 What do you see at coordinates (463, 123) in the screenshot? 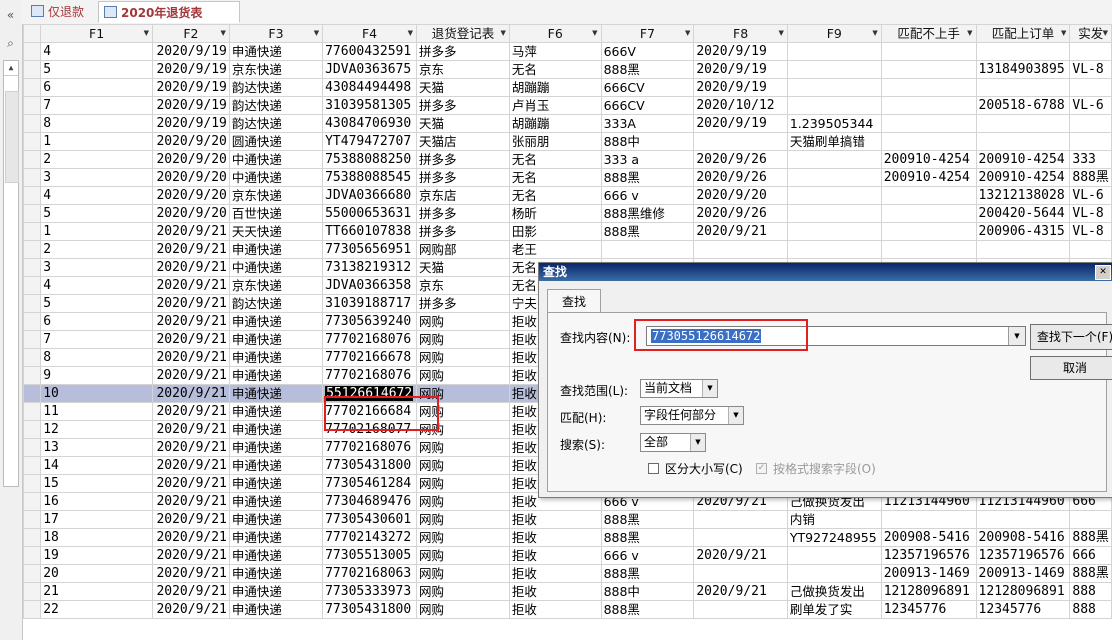
I see `table-cell: 天猫` at bounding box center [463, 123].